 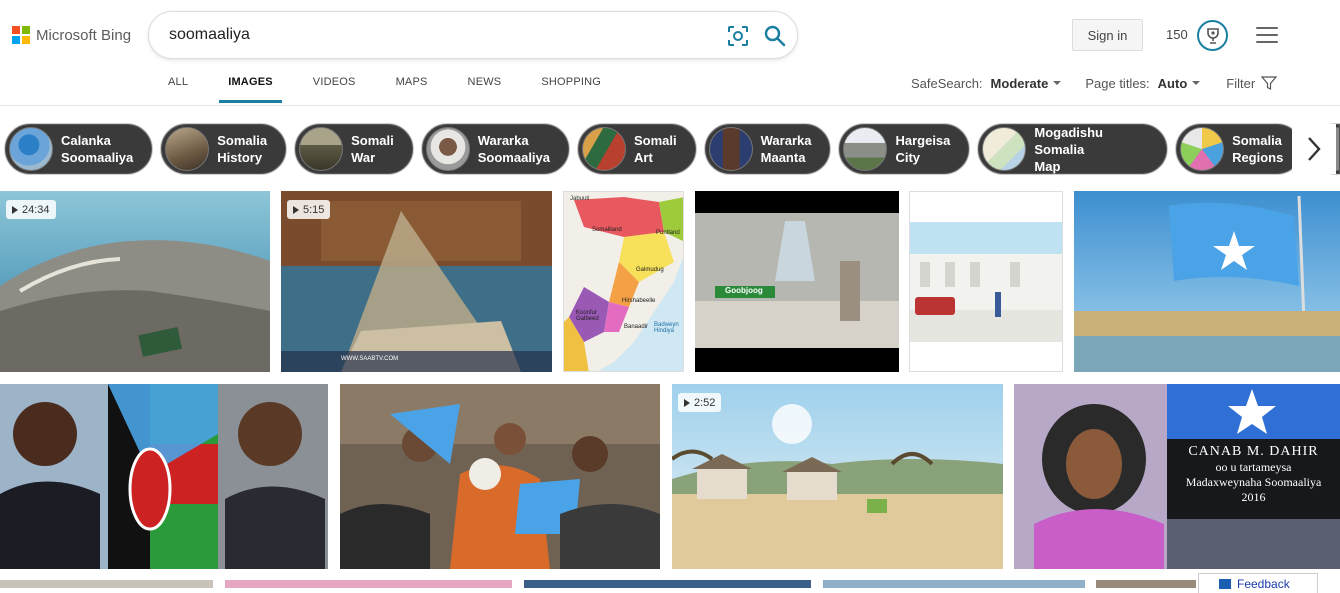 What do you see at coordinates (947, 83) in the screenshot?
I see `safesearch-label: SafeSearch:` at bounding box center [947, 83].